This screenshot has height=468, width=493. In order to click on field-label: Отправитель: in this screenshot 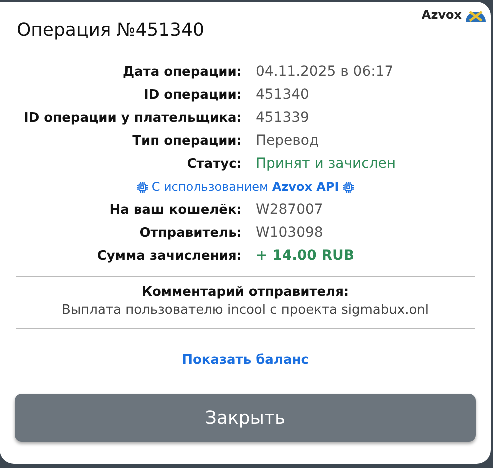, I will do `click(190, 234)`.